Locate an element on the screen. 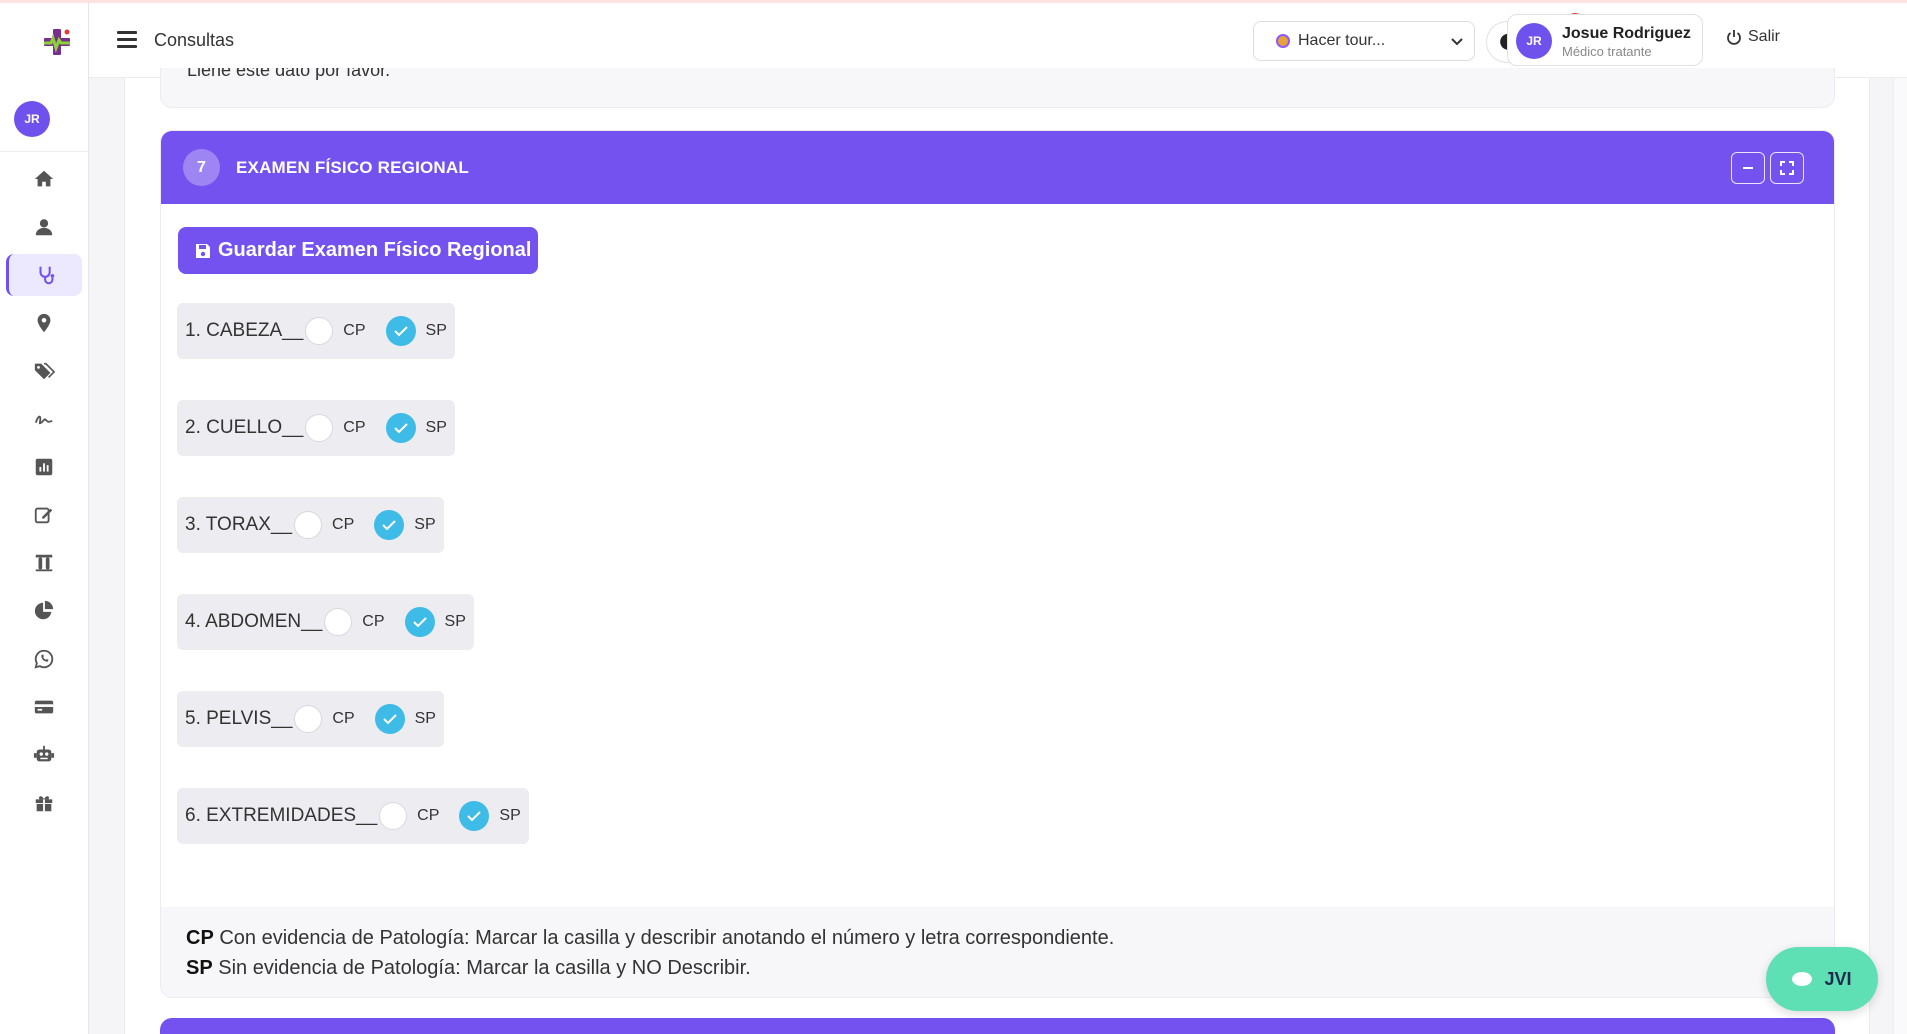 This screenshot has height=1034, width=1907. chat-label: JVI is located at coordinates (1838, 978).